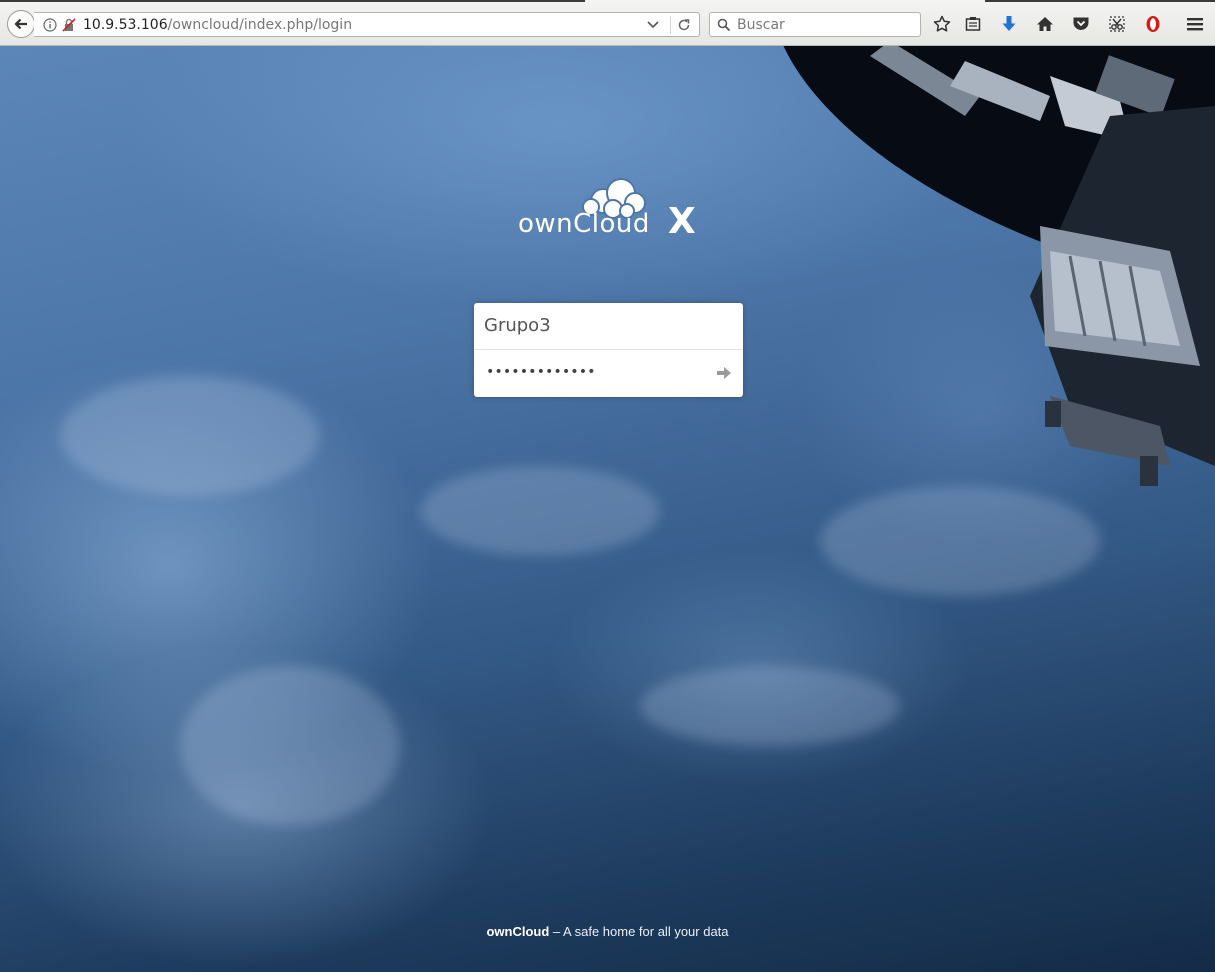  I want to click on search-bar, so click(815, 24).